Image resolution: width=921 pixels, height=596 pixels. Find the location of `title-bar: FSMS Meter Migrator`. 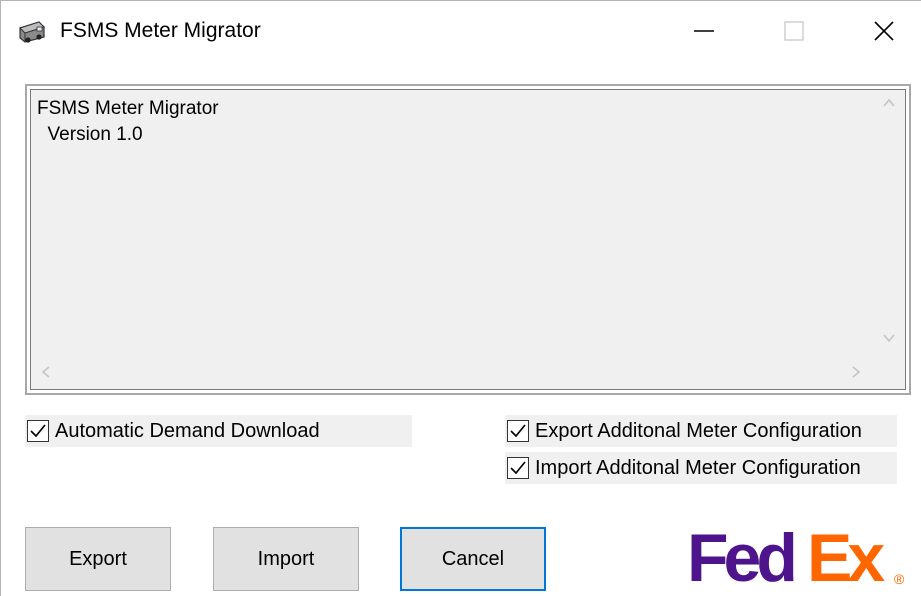

title-bar: FSMS Meter Migrator is located at coordinates (461, 32).